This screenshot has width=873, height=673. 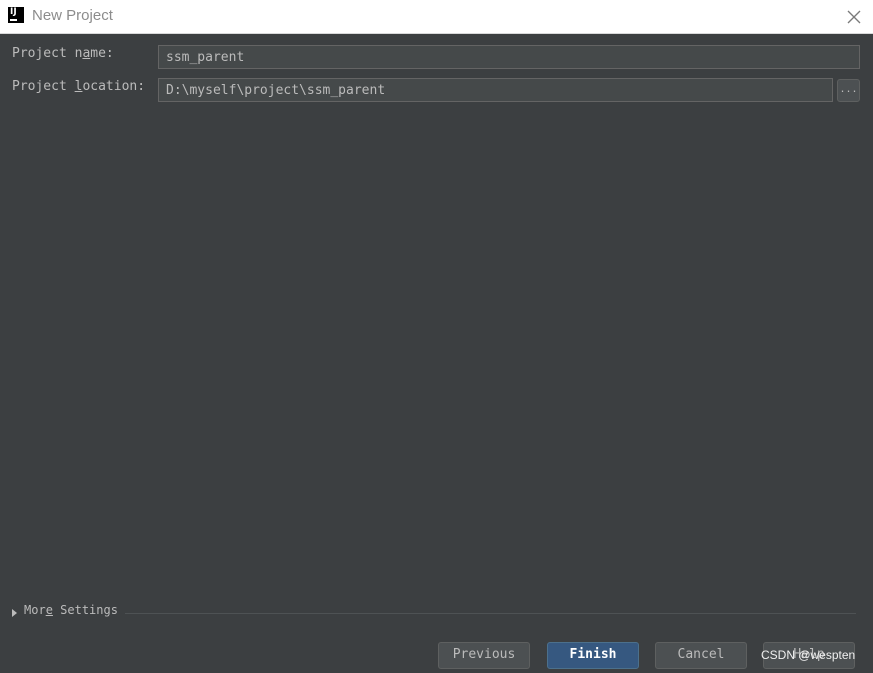 I want to click on previous-button: Previous, so click(x=484, y=655).